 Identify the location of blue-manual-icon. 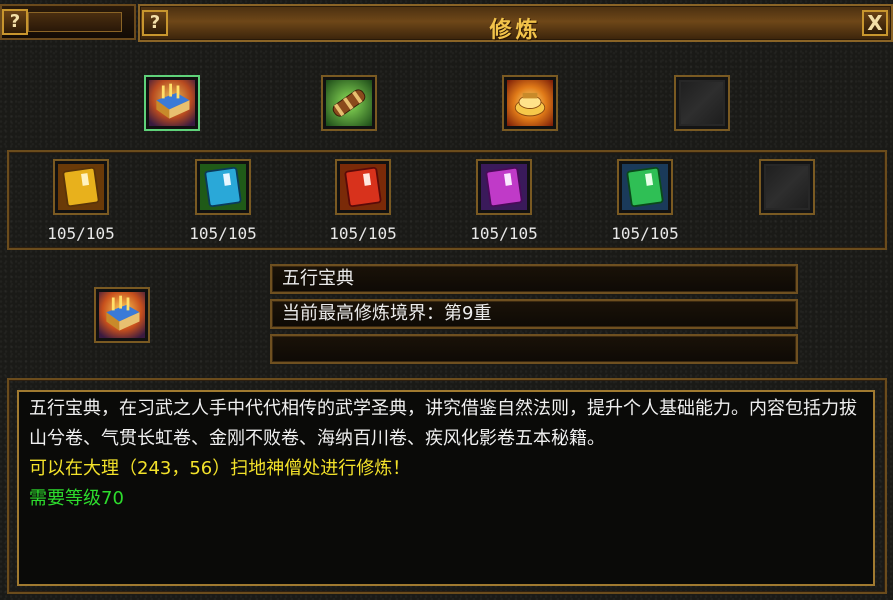
(223, 187).